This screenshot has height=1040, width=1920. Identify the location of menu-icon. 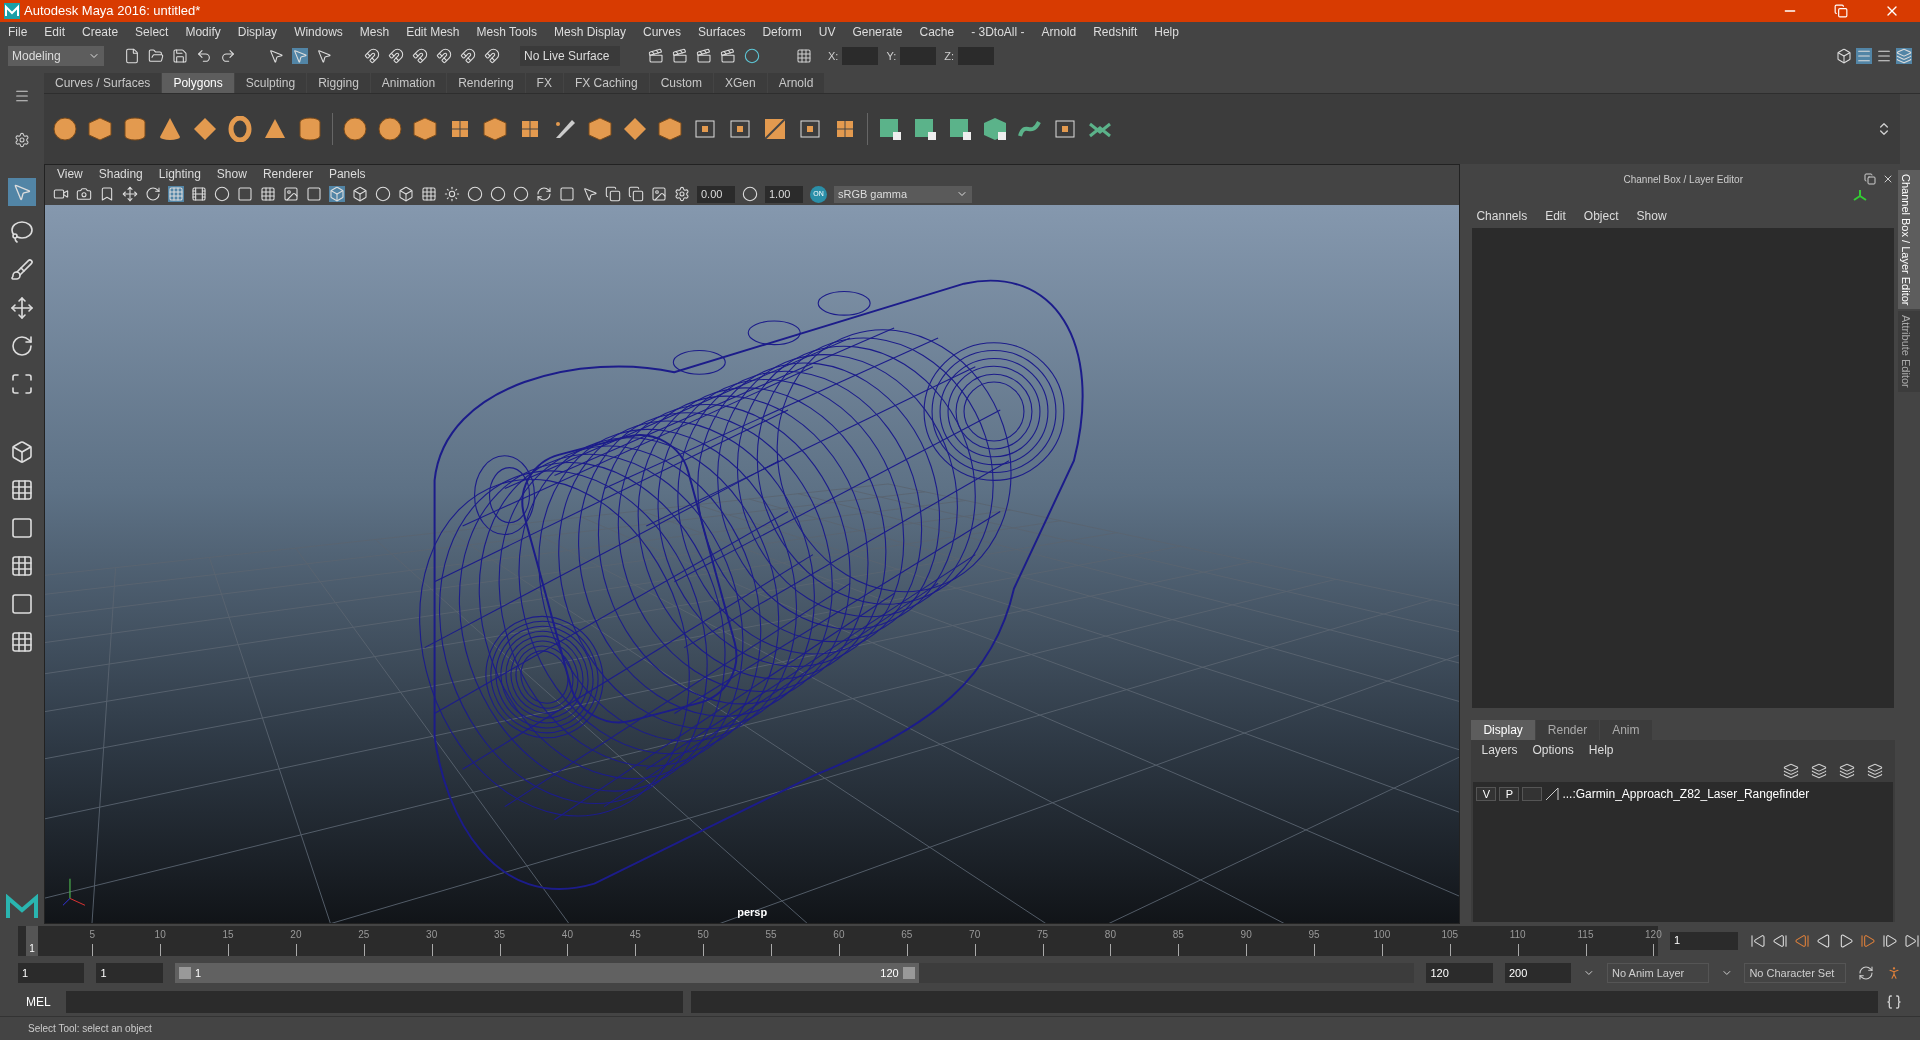
(22, 96).